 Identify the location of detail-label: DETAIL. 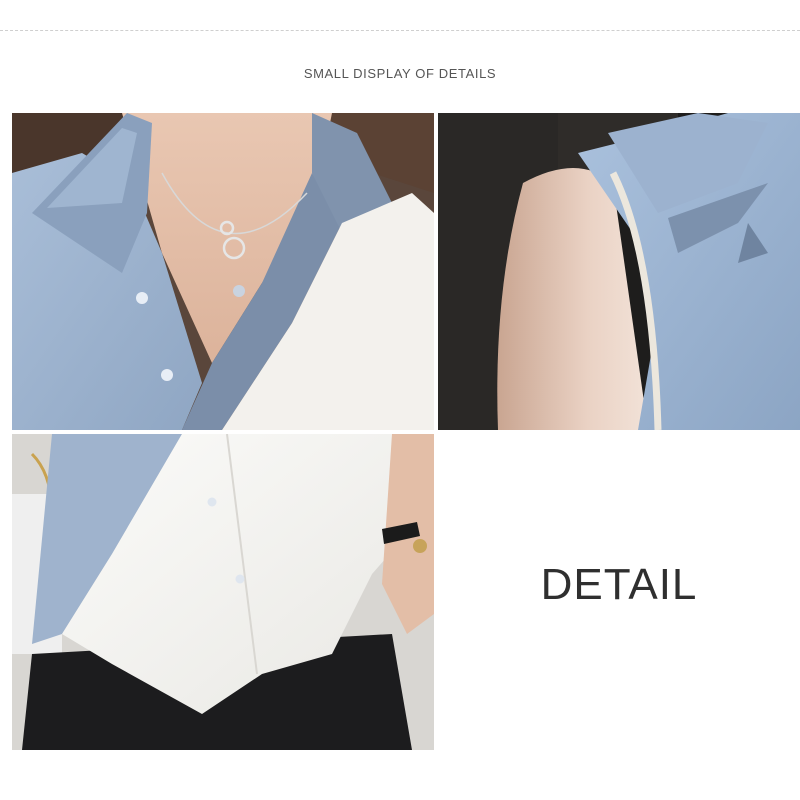
(619, 584).